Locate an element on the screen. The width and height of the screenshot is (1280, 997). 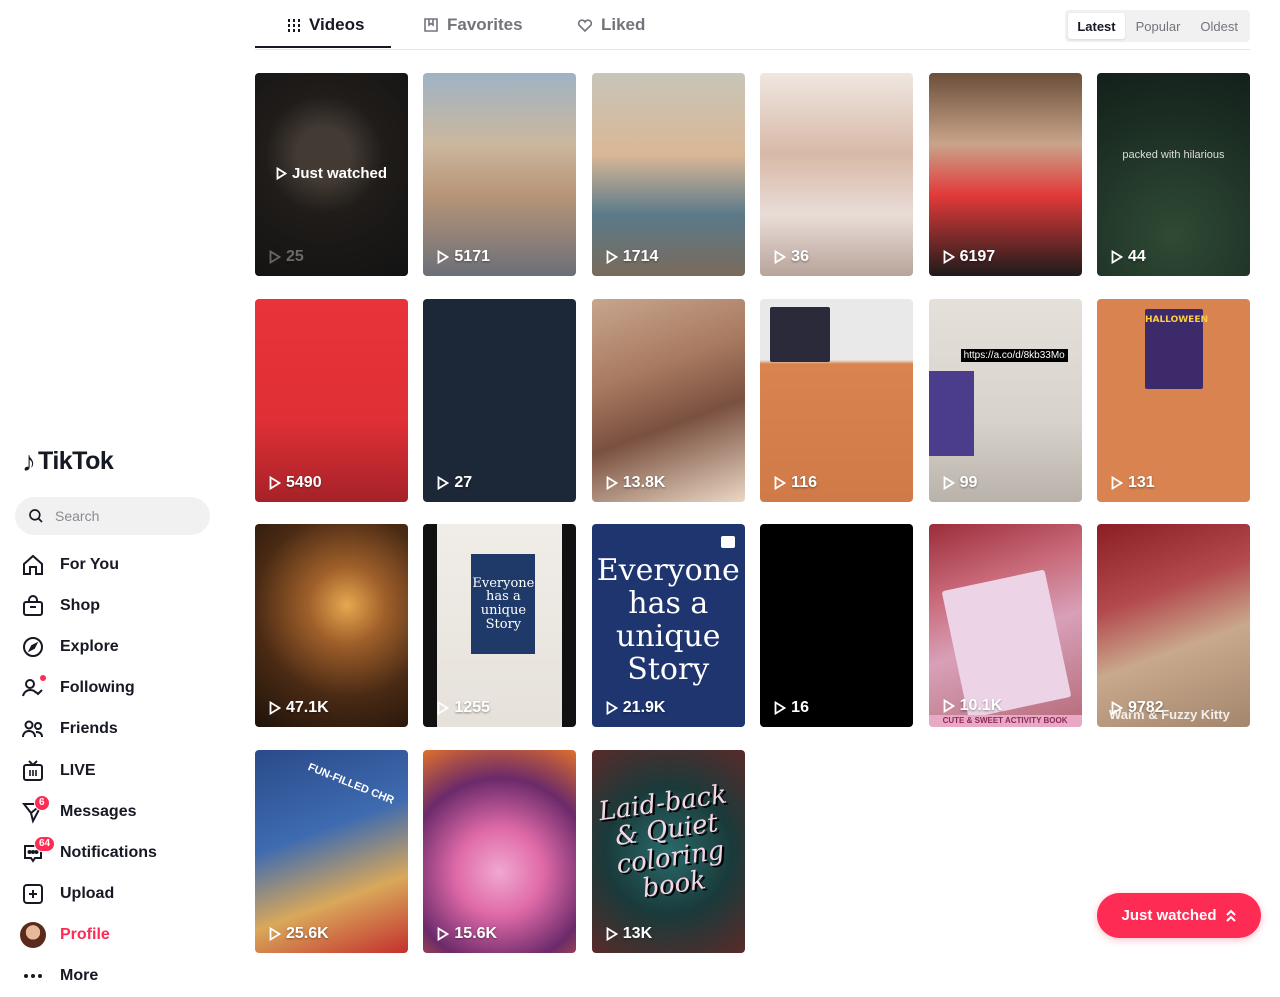
just-watched-button: Just watched is located at coordinates (1179, 915).